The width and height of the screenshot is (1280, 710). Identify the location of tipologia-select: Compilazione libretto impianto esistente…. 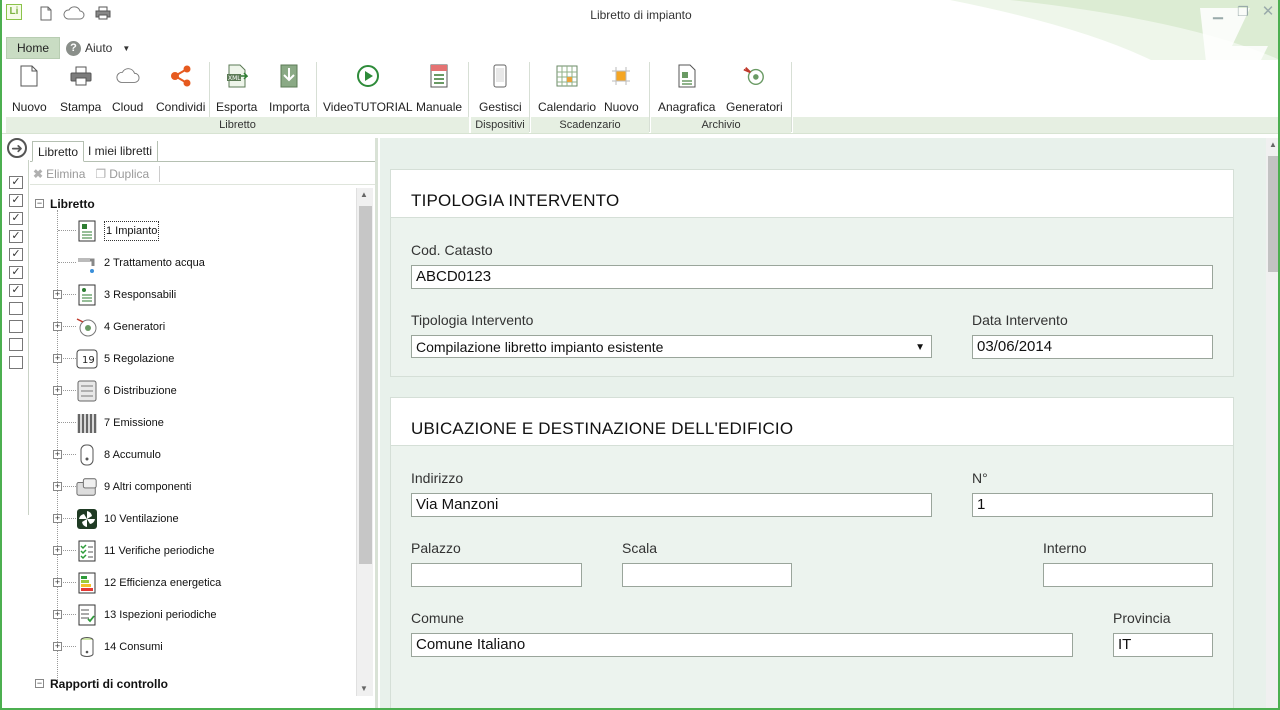
(671, 346).